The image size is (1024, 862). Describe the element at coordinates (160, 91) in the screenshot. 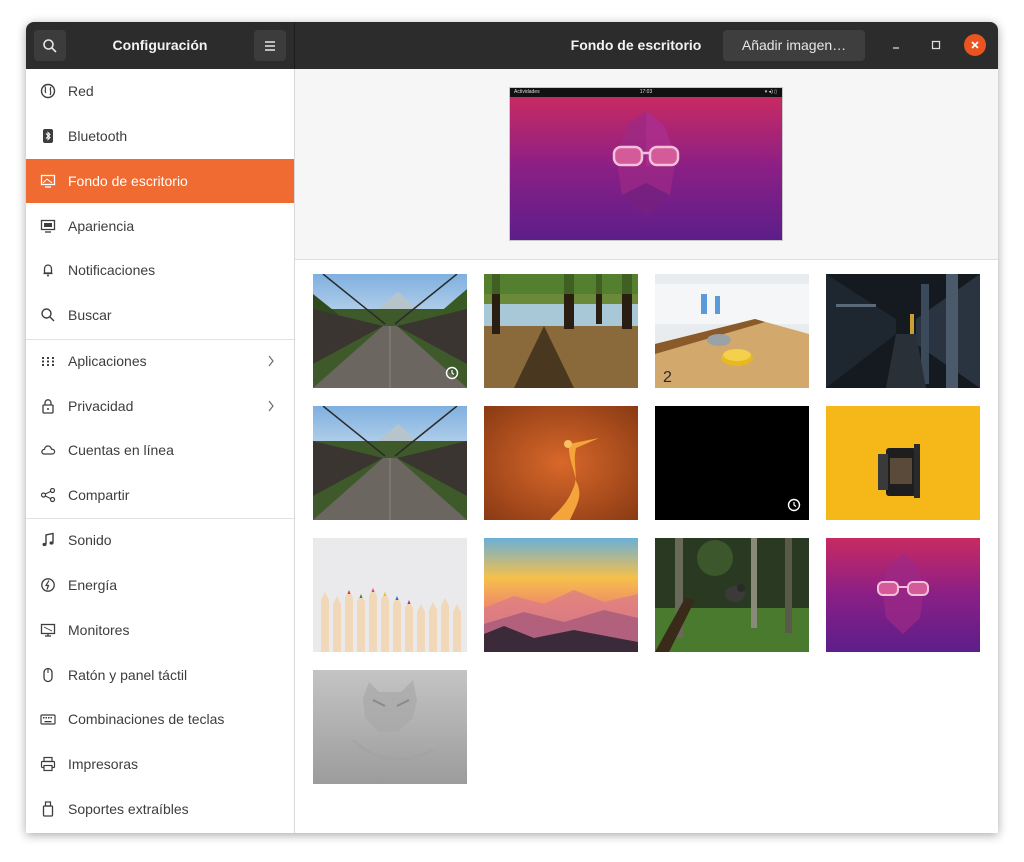

I see `sidebar-item-red: Red` at that location.